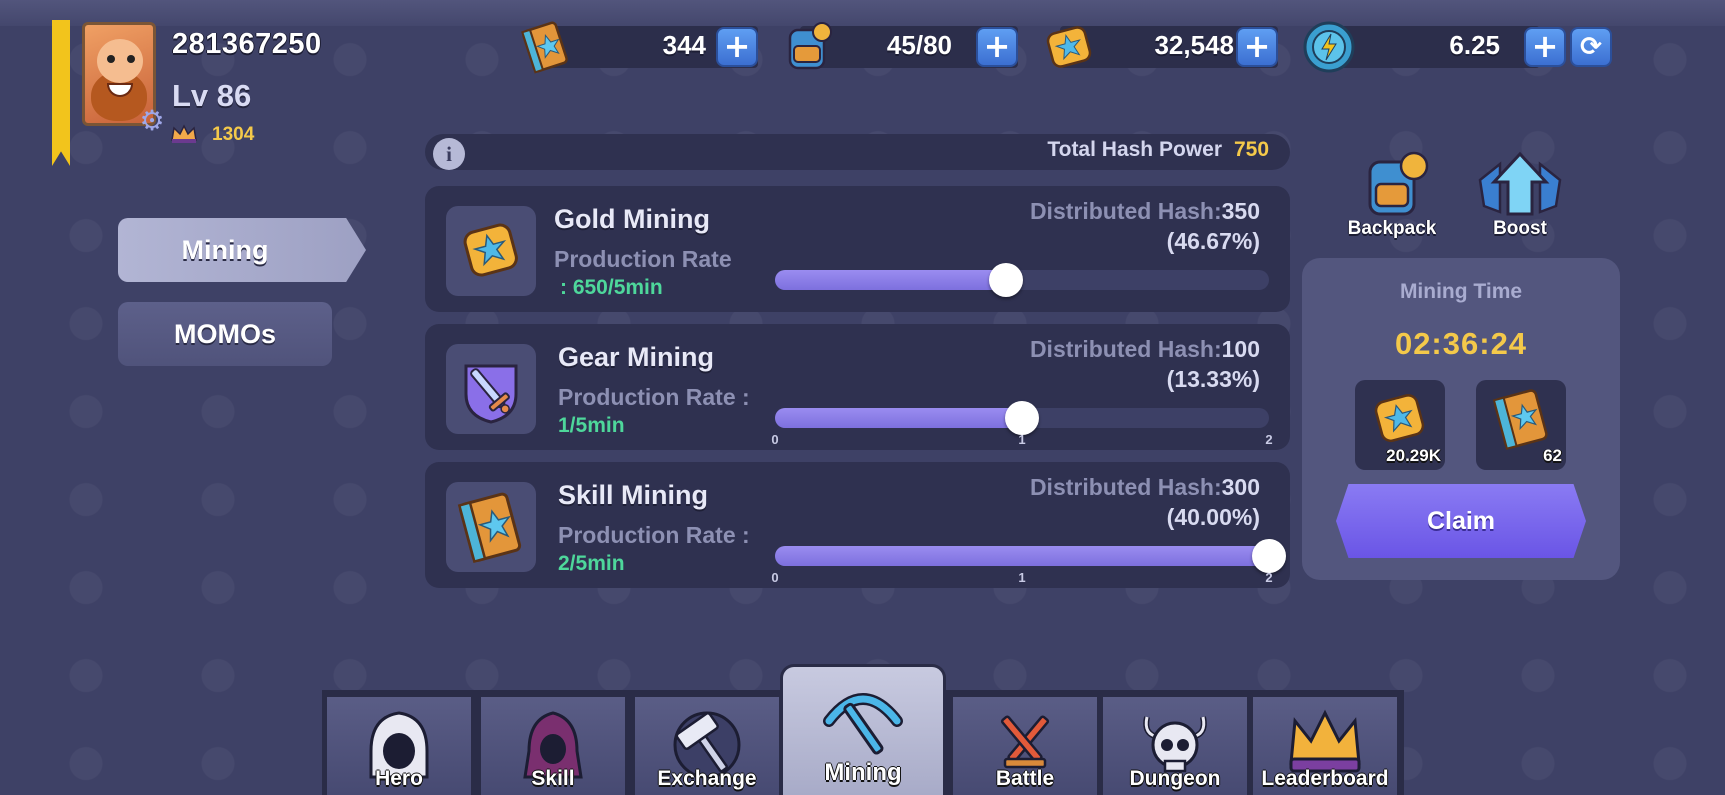 The image size is (1725, 795). What do you see at coordinates (1025, 778) in the screenshot?
I see `nav-battle-label: Battle` at bounding box center [1025, 778].